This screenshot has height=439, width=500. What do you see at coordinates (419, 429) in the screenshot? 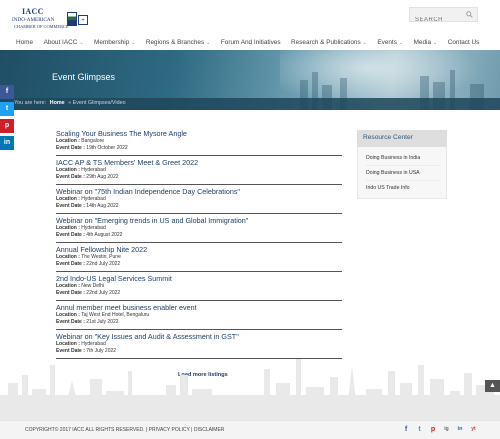
I see `twitter-icon: t` at bounding box center [419, 429].